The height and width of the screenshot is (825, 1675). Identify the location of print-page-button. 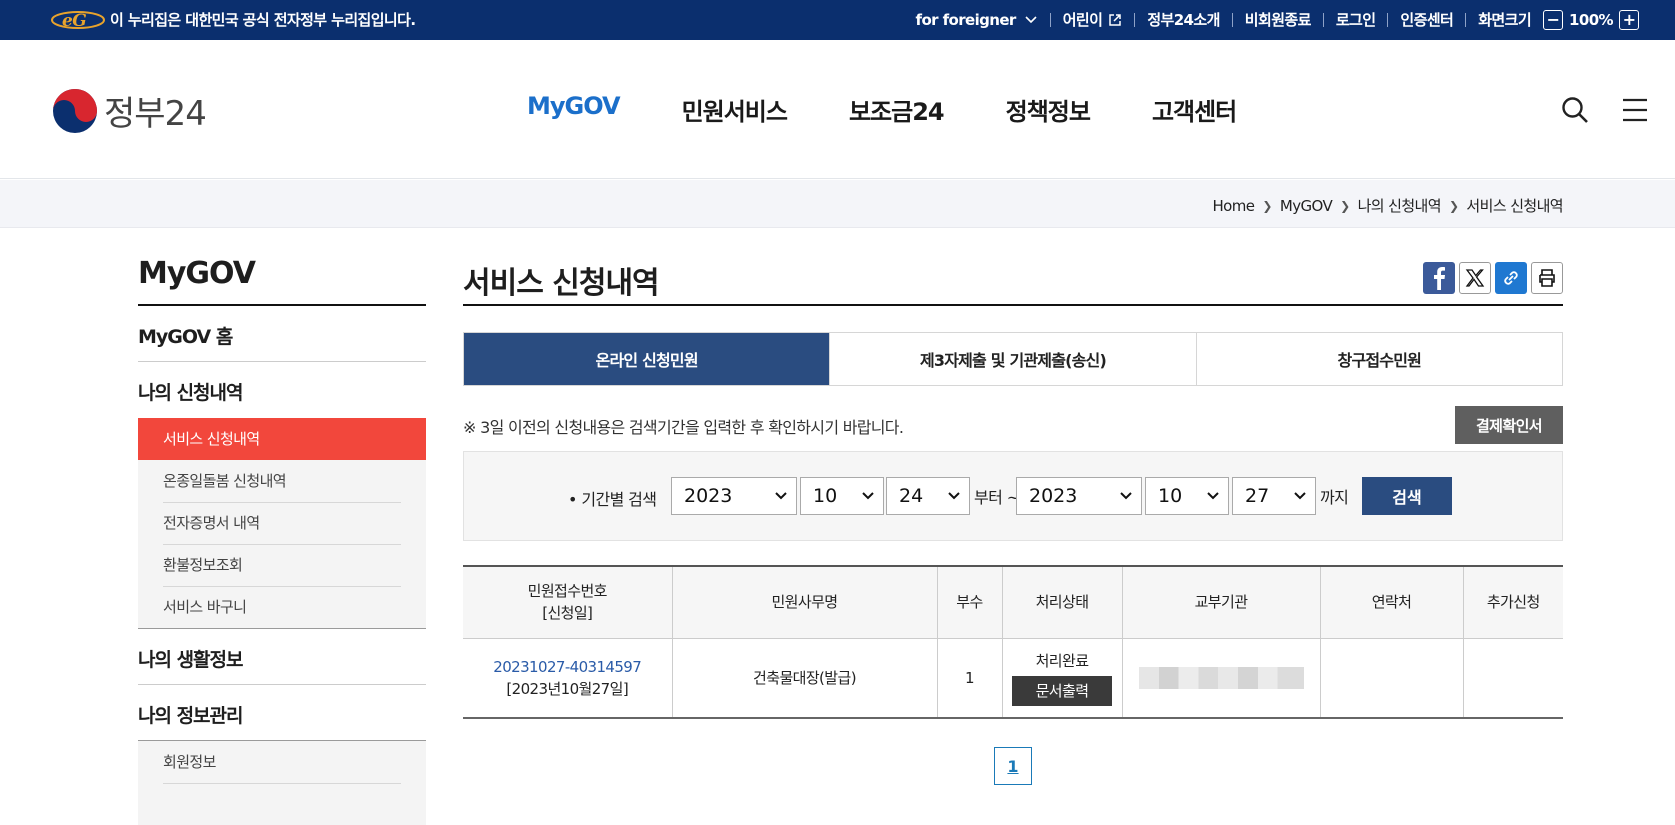
(1547, 278).